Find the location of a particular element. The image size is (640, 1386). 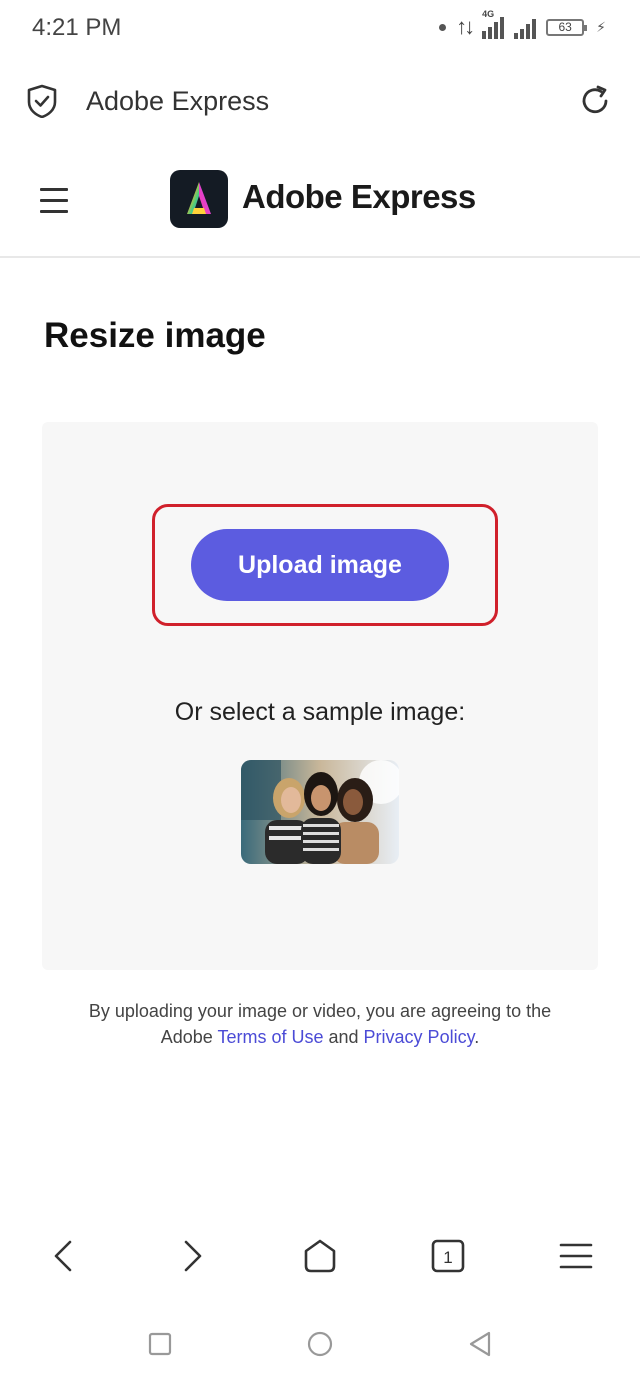

browser-menu-icon is located at coordinates (576, 1256).